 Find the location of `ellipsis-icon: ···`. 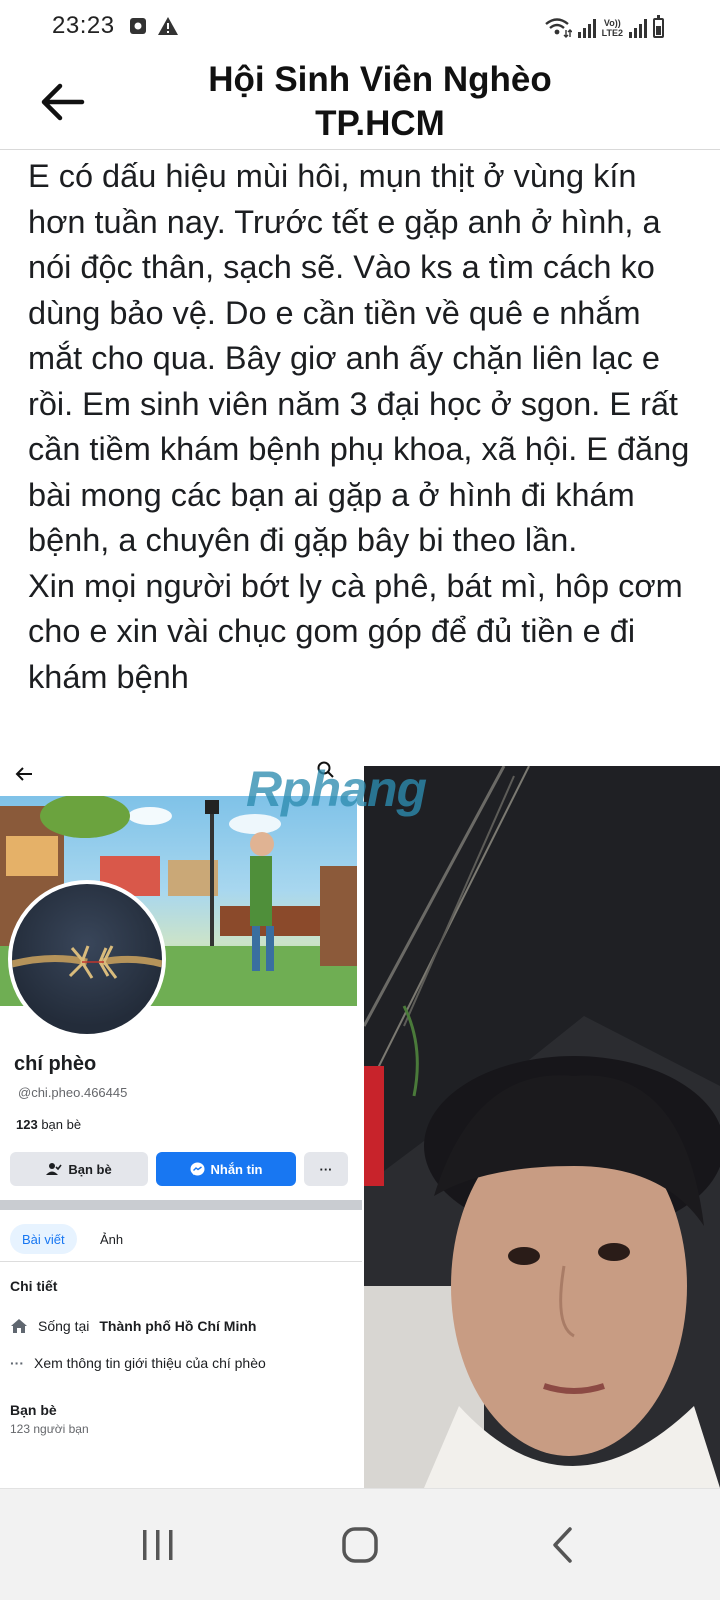

ellipsis-icon: ··· is located at coordinates (17, 1363).